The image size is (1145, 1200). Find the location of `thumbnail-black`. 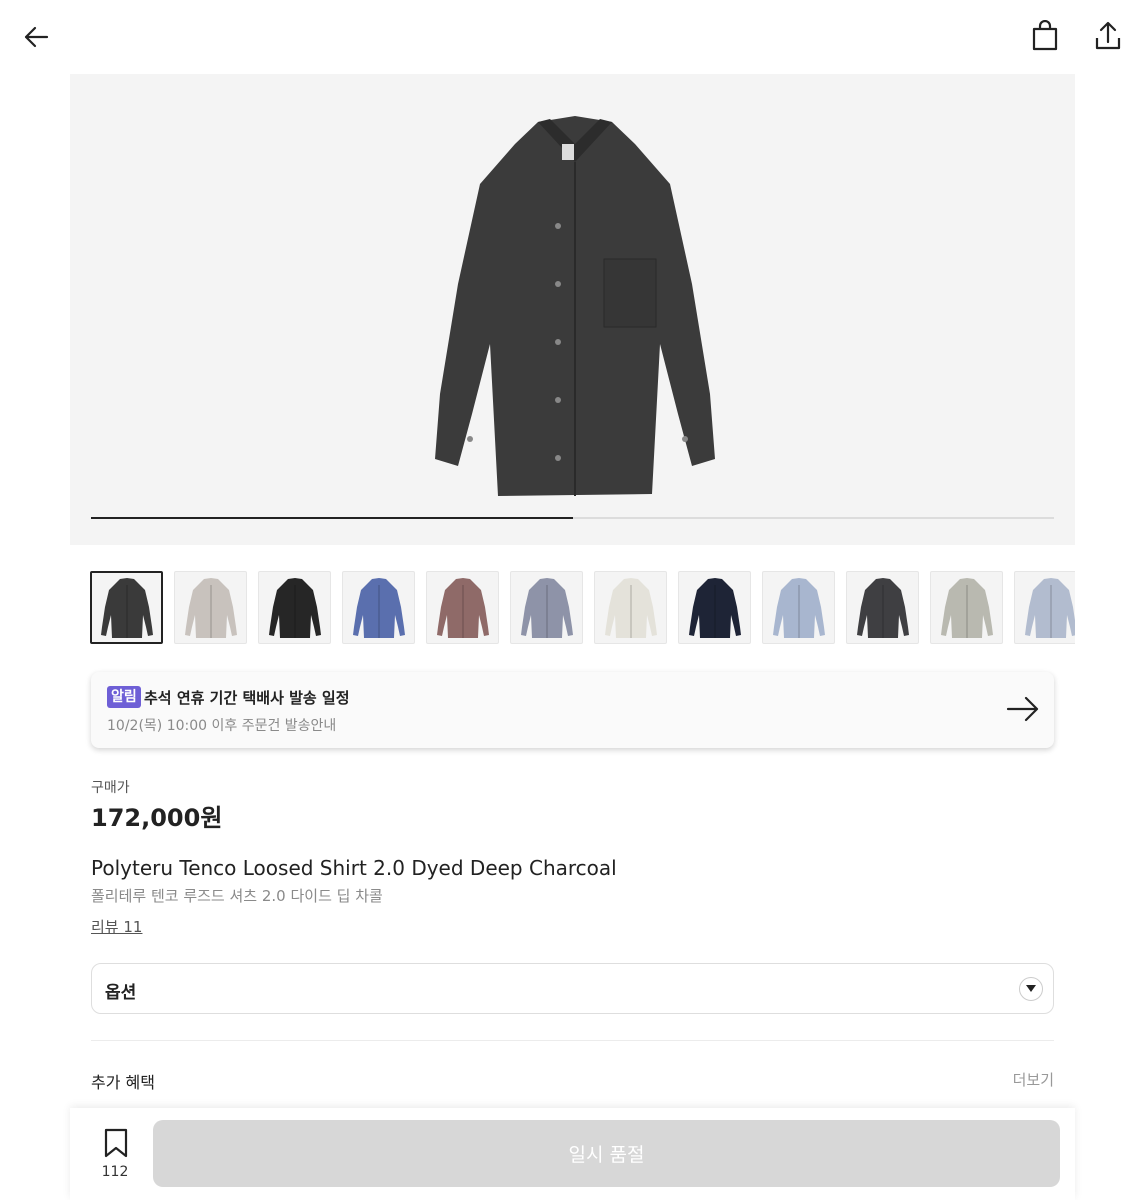

thumbnail-black is located at coordinates (294, 607).